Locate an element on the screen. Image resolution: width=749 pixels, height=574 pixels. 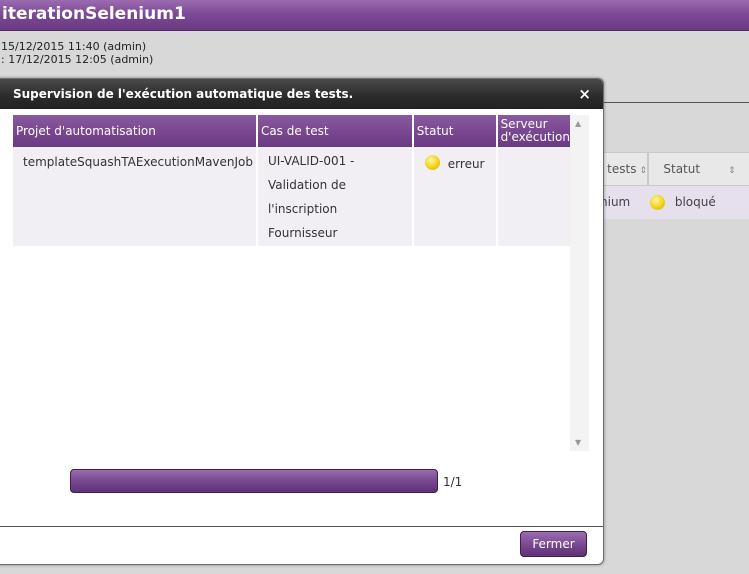
test-case-line: Validation de is located at coordinates (307, 185).